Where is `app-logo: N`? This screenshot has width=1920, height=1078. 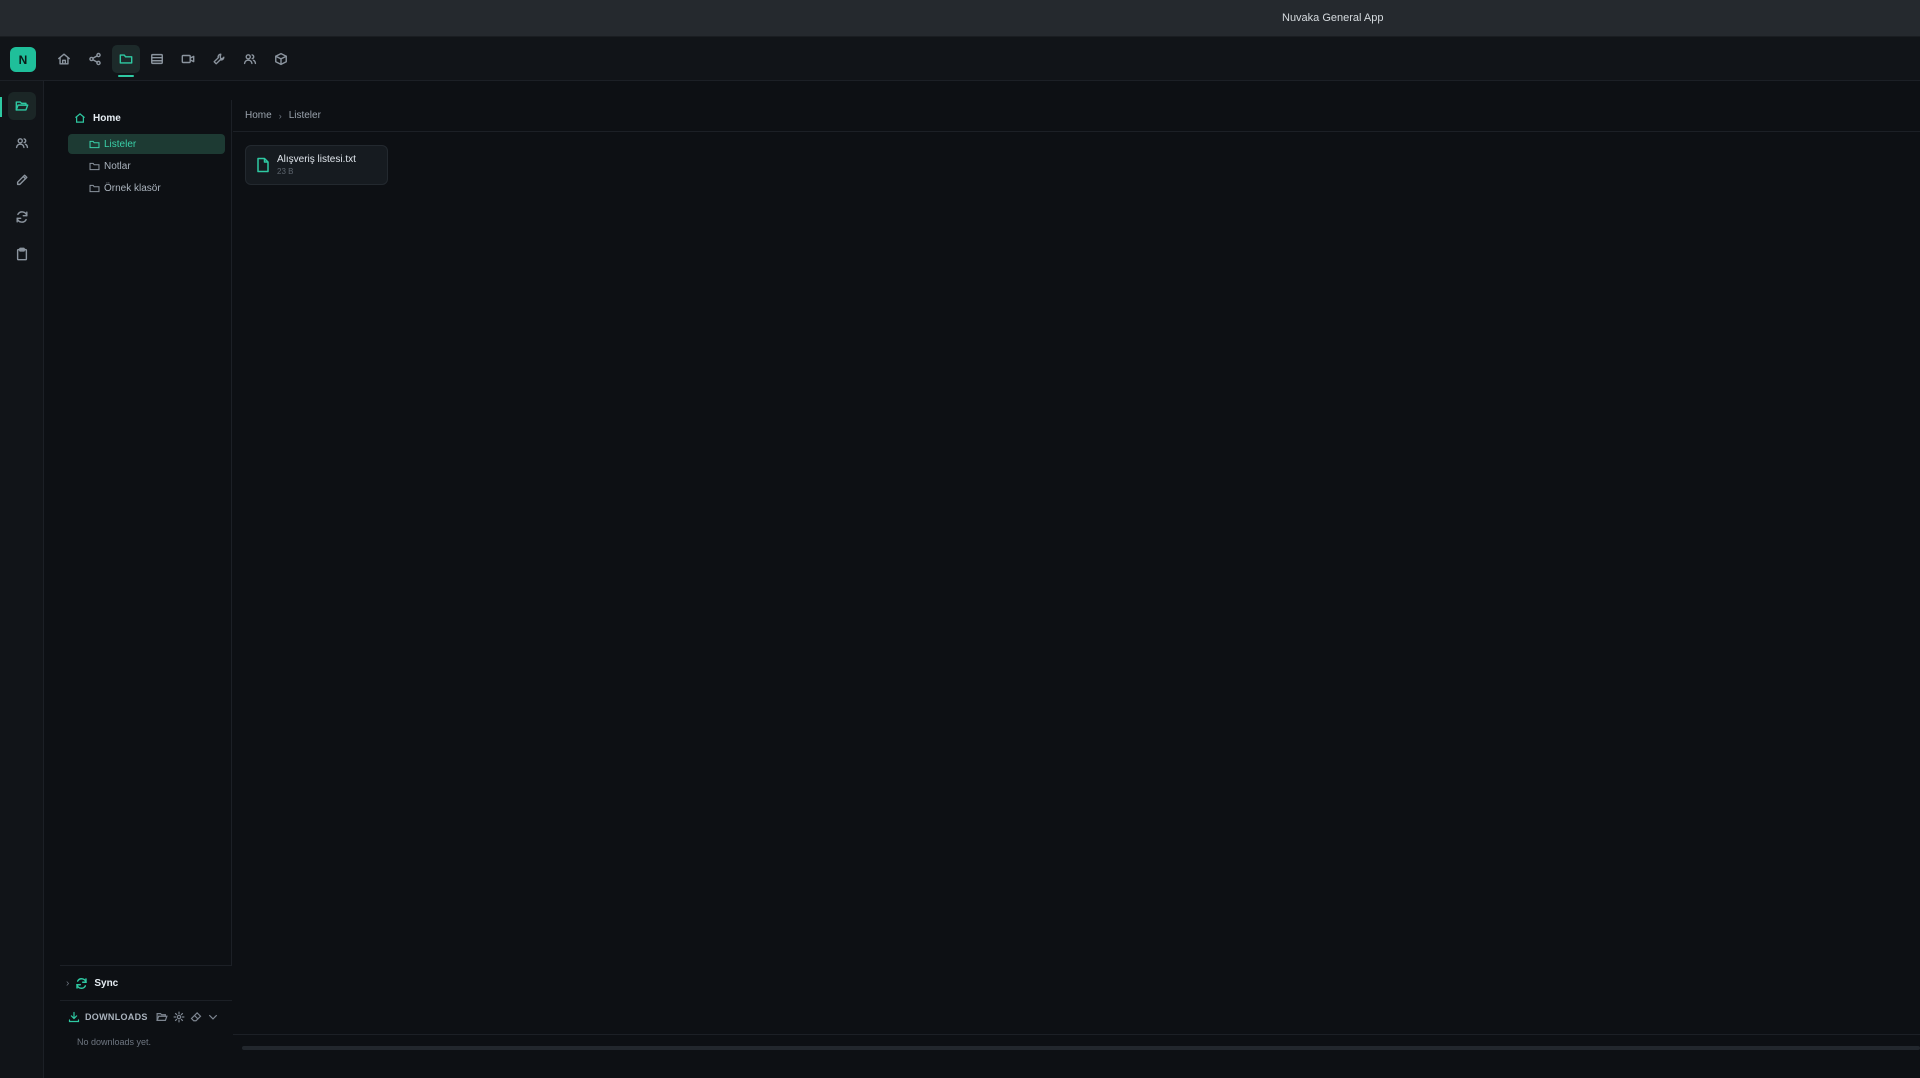 app-logo: N is located at coordinates (23, 59).